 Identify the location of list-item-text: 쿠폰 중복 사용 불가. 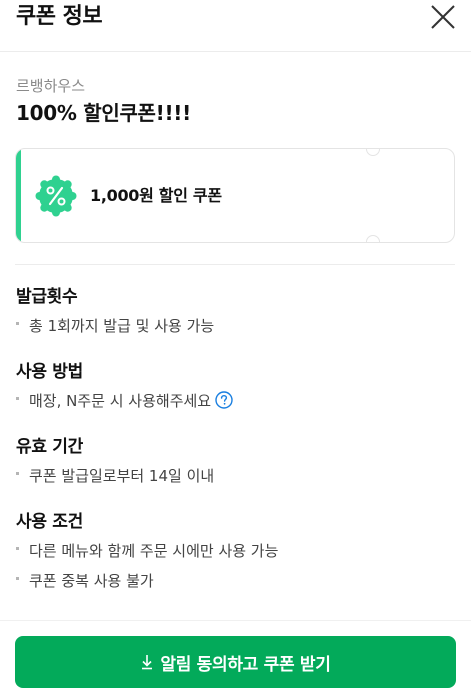
(91, 581).